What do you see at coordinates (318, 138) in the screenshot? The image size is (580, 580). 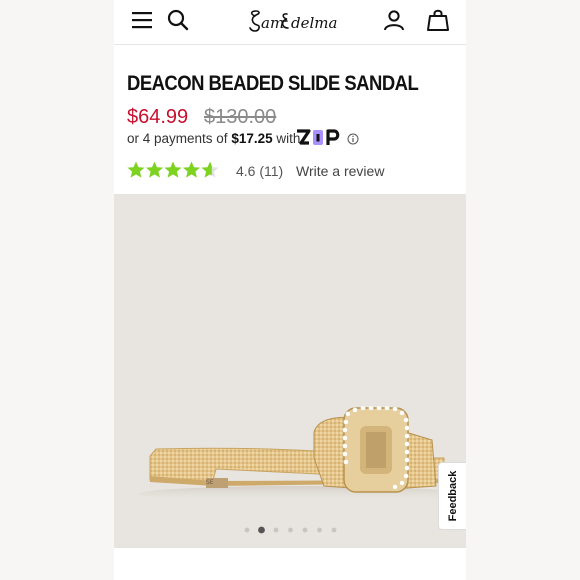 I see `zip-logo` at bounding box center [318, 138].